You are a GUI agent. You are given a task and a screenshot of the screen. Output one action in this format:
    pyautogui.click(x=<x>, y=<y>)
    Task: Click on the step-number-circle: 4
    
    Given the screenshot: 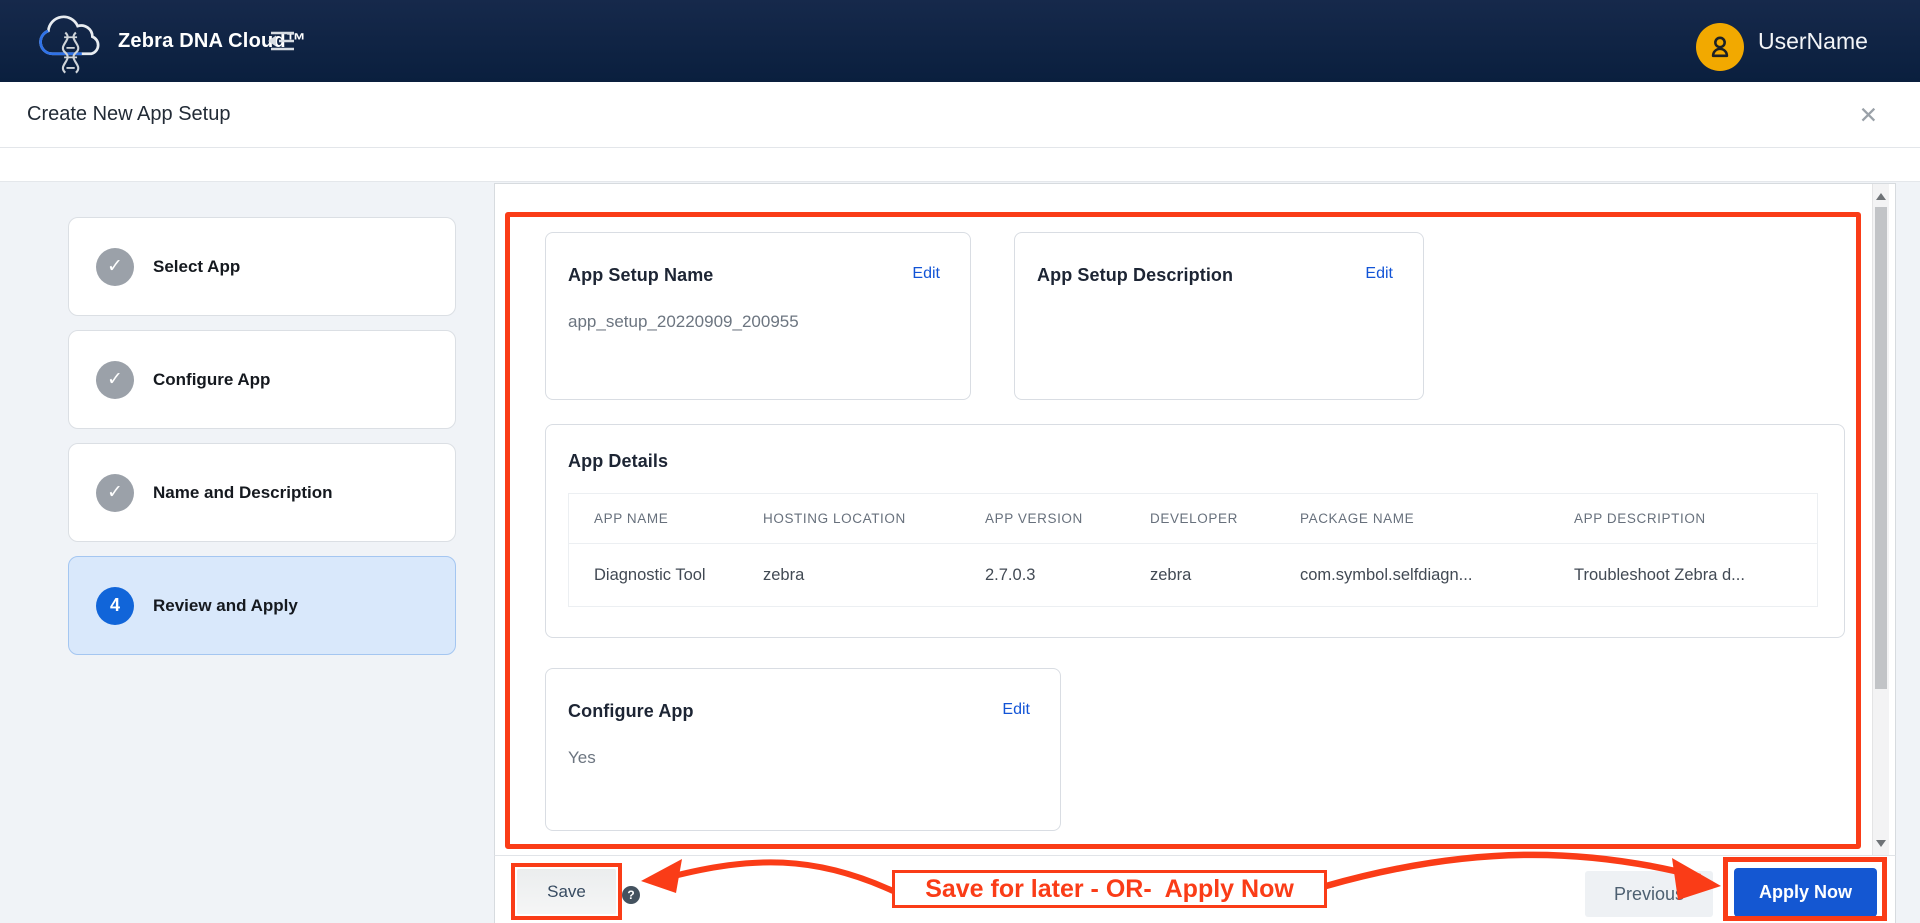 What is the action you would take?
    pyautogui.click(x=115, y=605)
    